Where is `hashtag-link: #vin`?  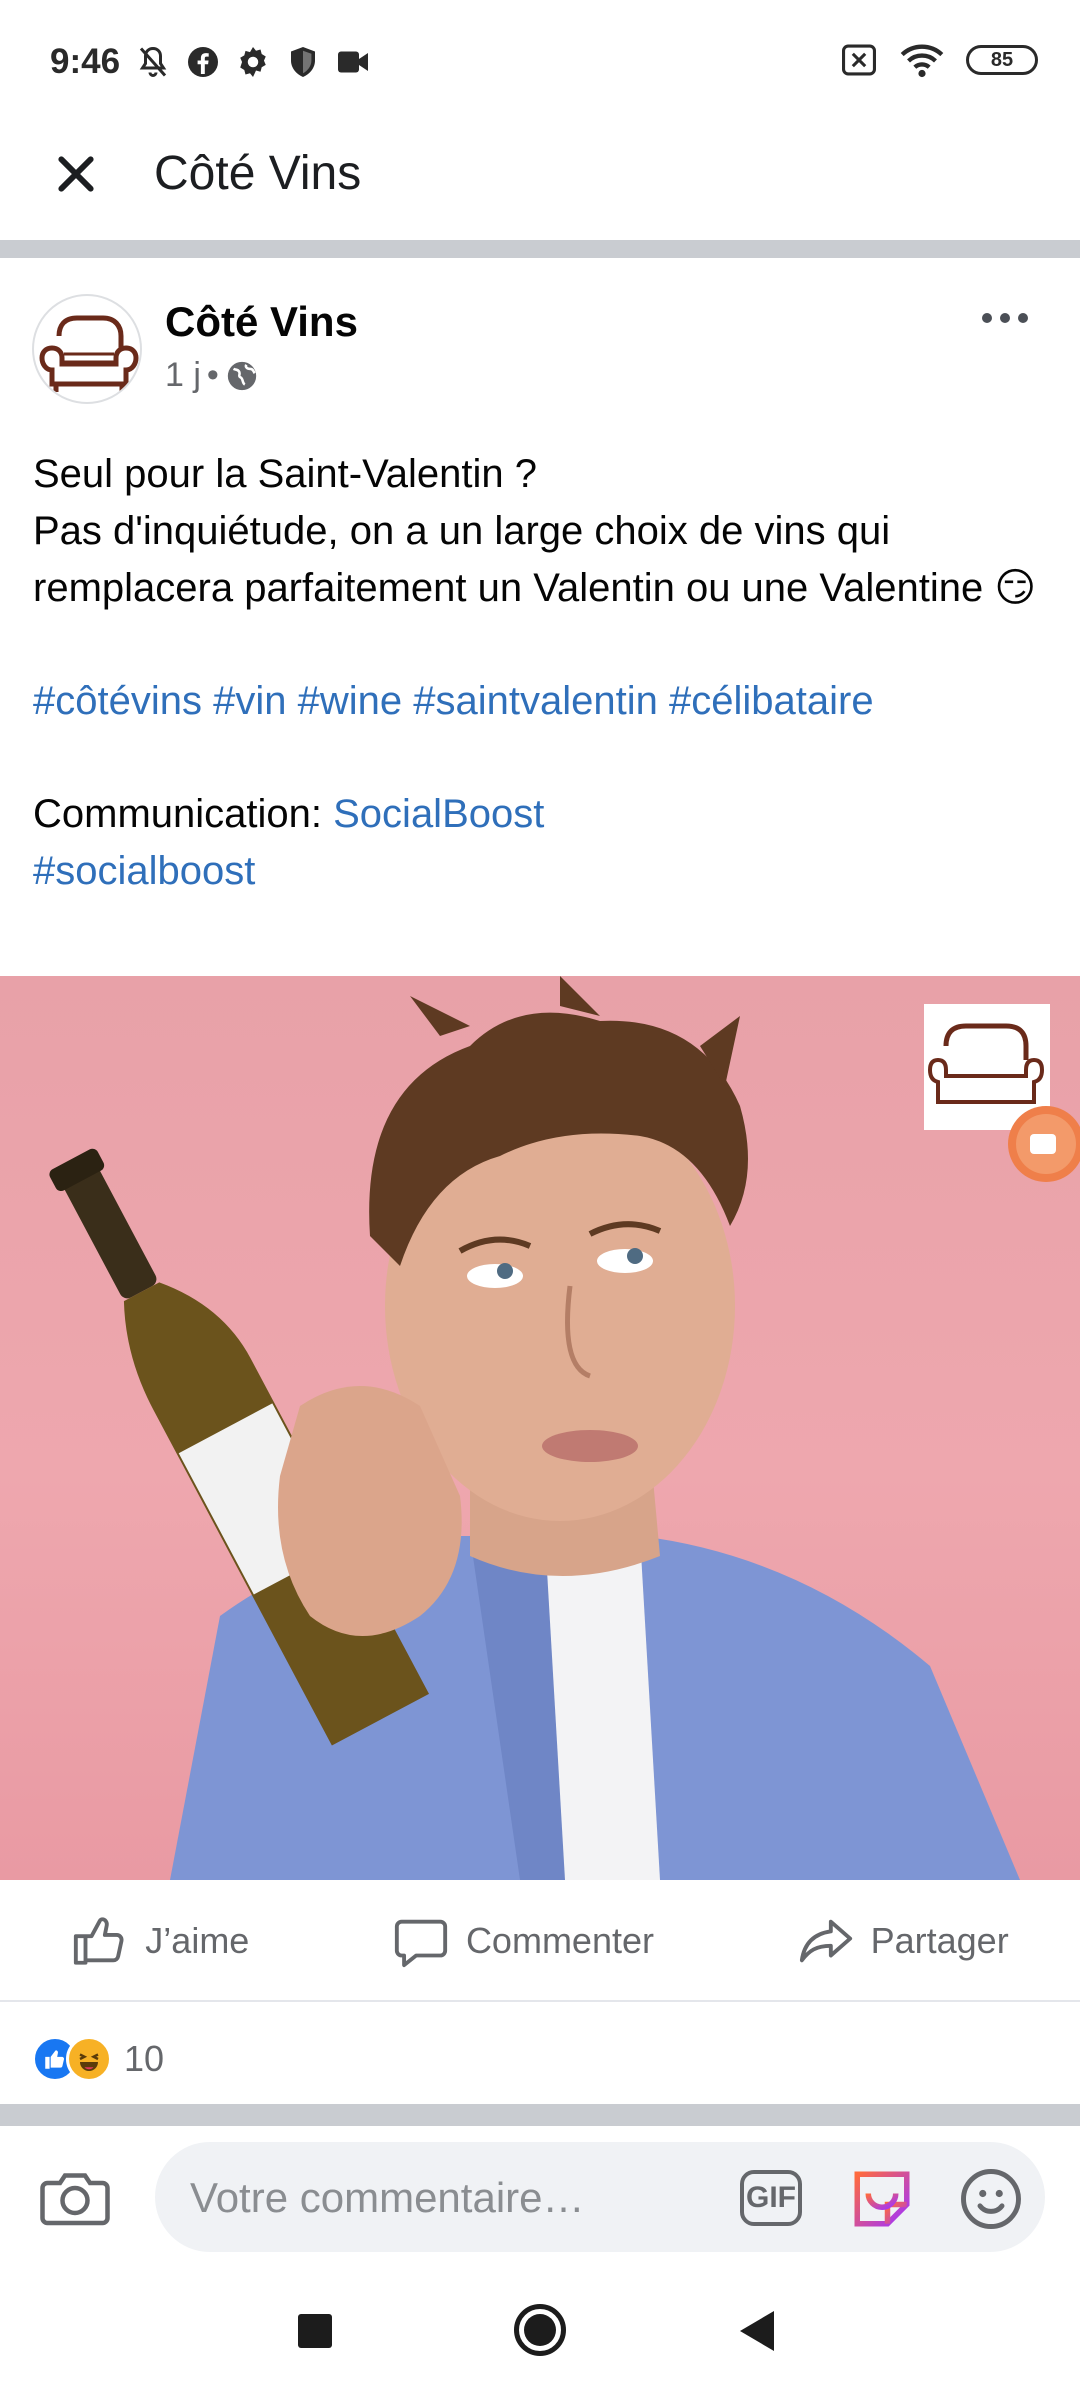
hashtag-link: #vin is located at coordinates (249, 701).